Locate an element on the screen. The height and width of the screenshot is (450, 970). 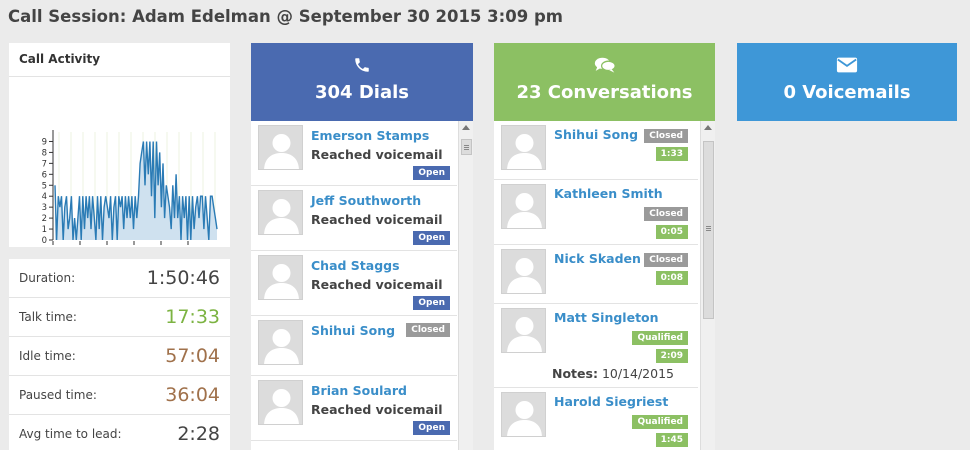
contact-name: Matt Singleton is located at coordinates (606, 317).